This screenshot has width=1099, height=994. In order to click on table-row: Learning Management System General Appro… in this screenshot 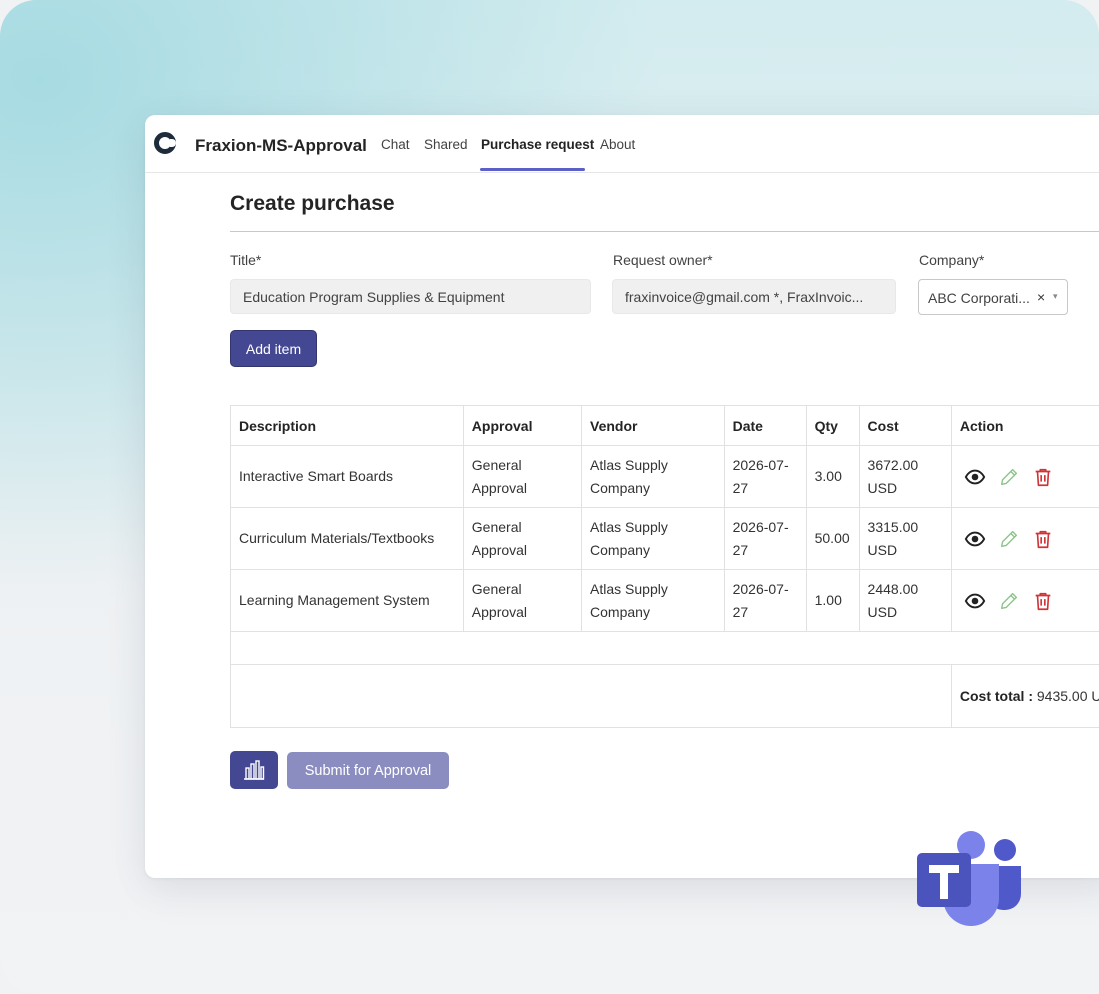, I will do `click(664, 600)`.